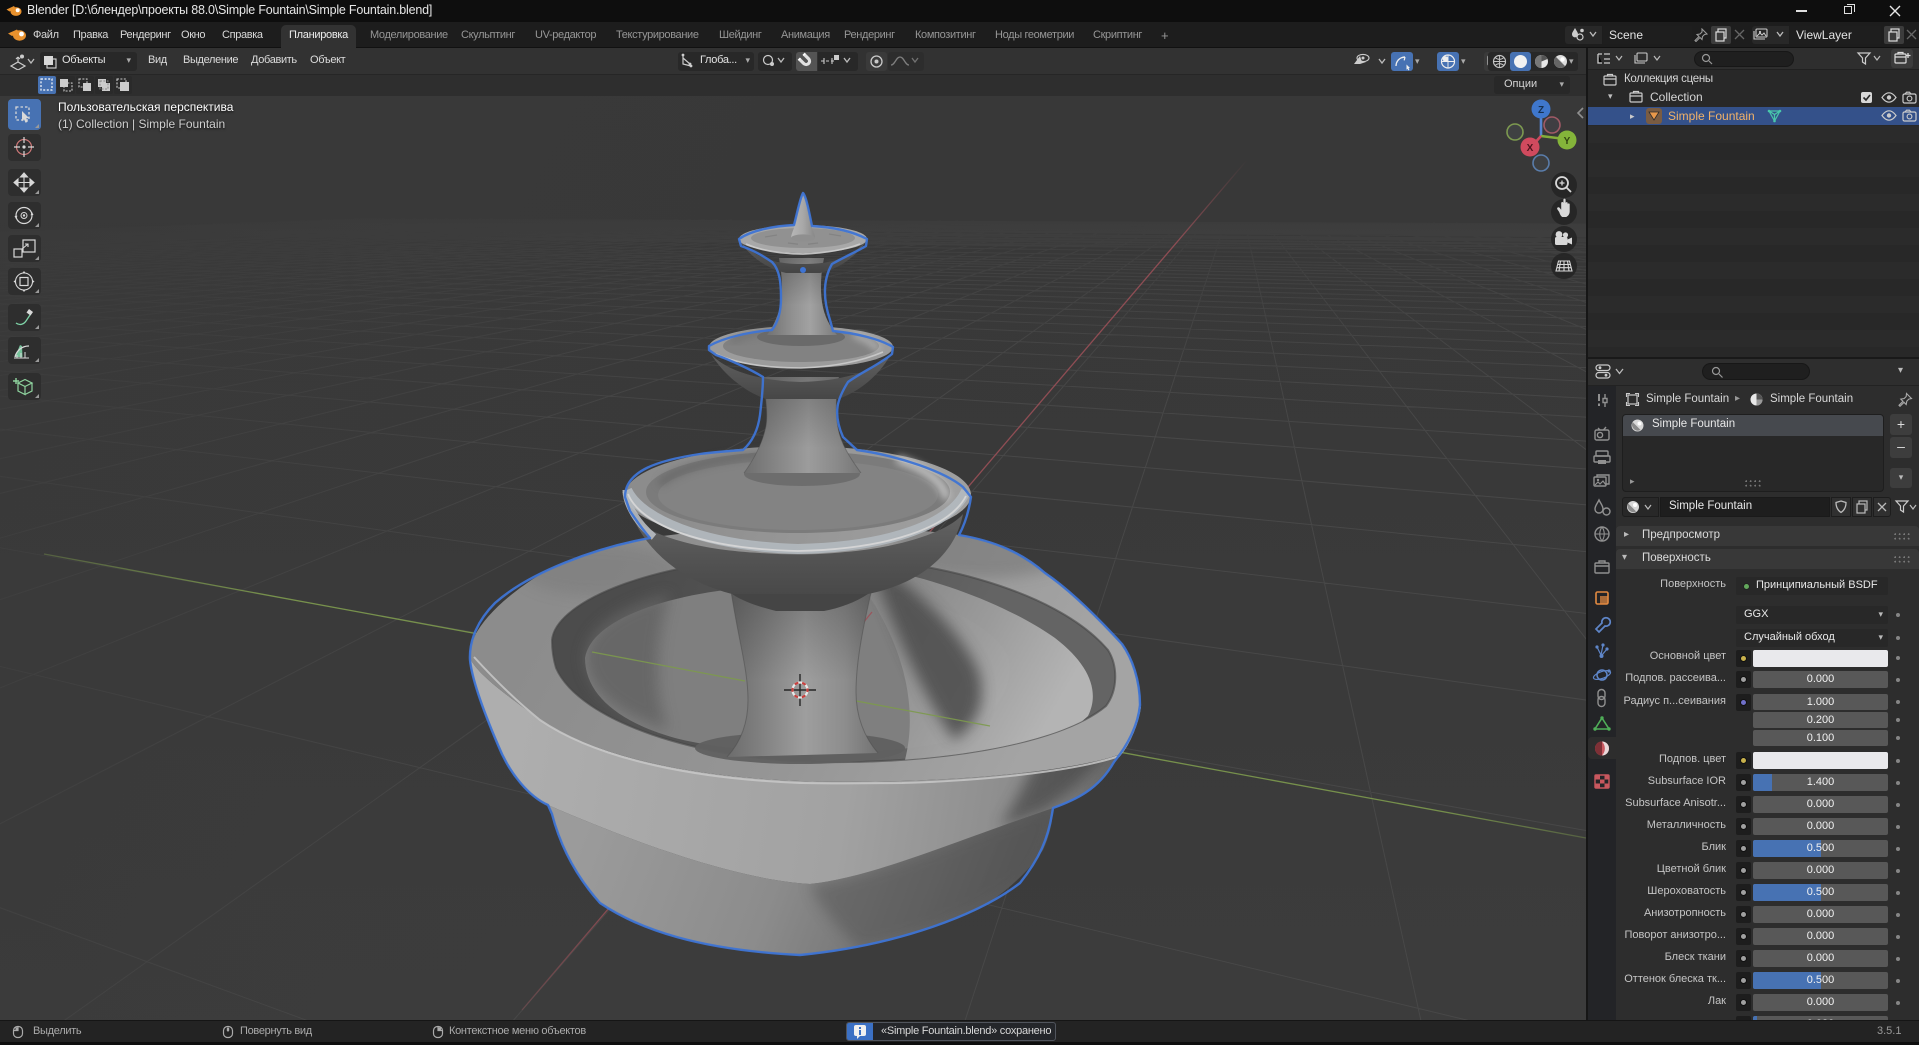 The width and height of the screenshot is (1919, 1045). What do you see at coordinates (1541, 110) in the screenshot?
I see `svg-text: Z` at bounding box center [1541, 110].